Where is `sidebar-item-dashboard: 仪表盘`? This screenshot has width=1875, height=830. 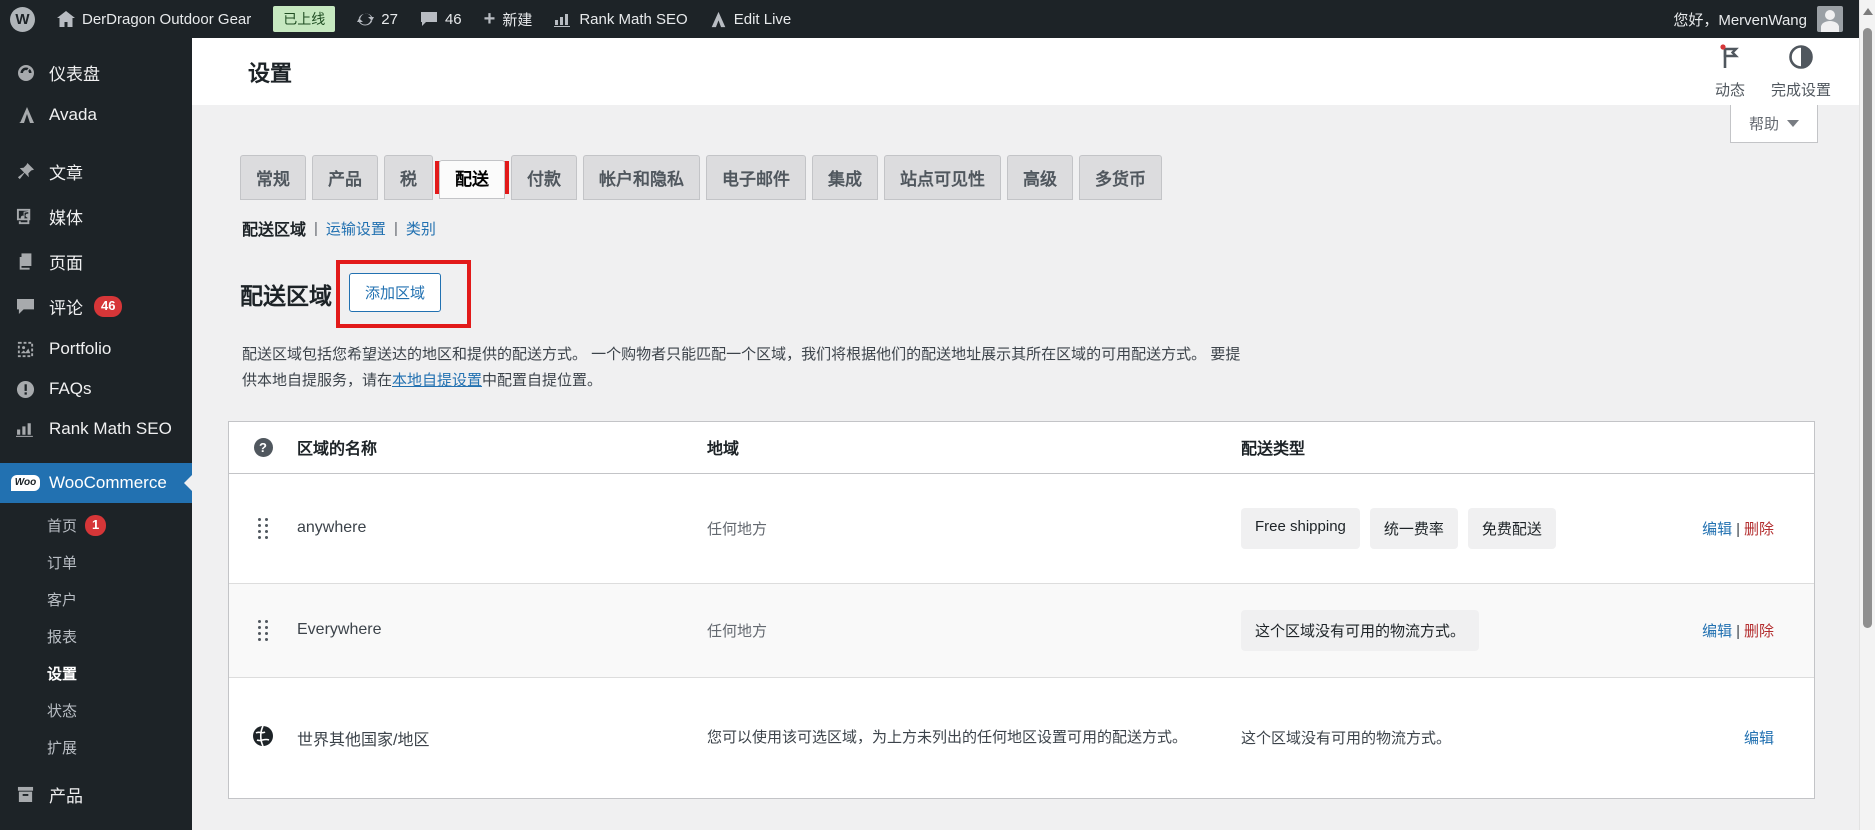 sidebar-item-dashboard: 仪表盘 is located at coordinates (96, 72).